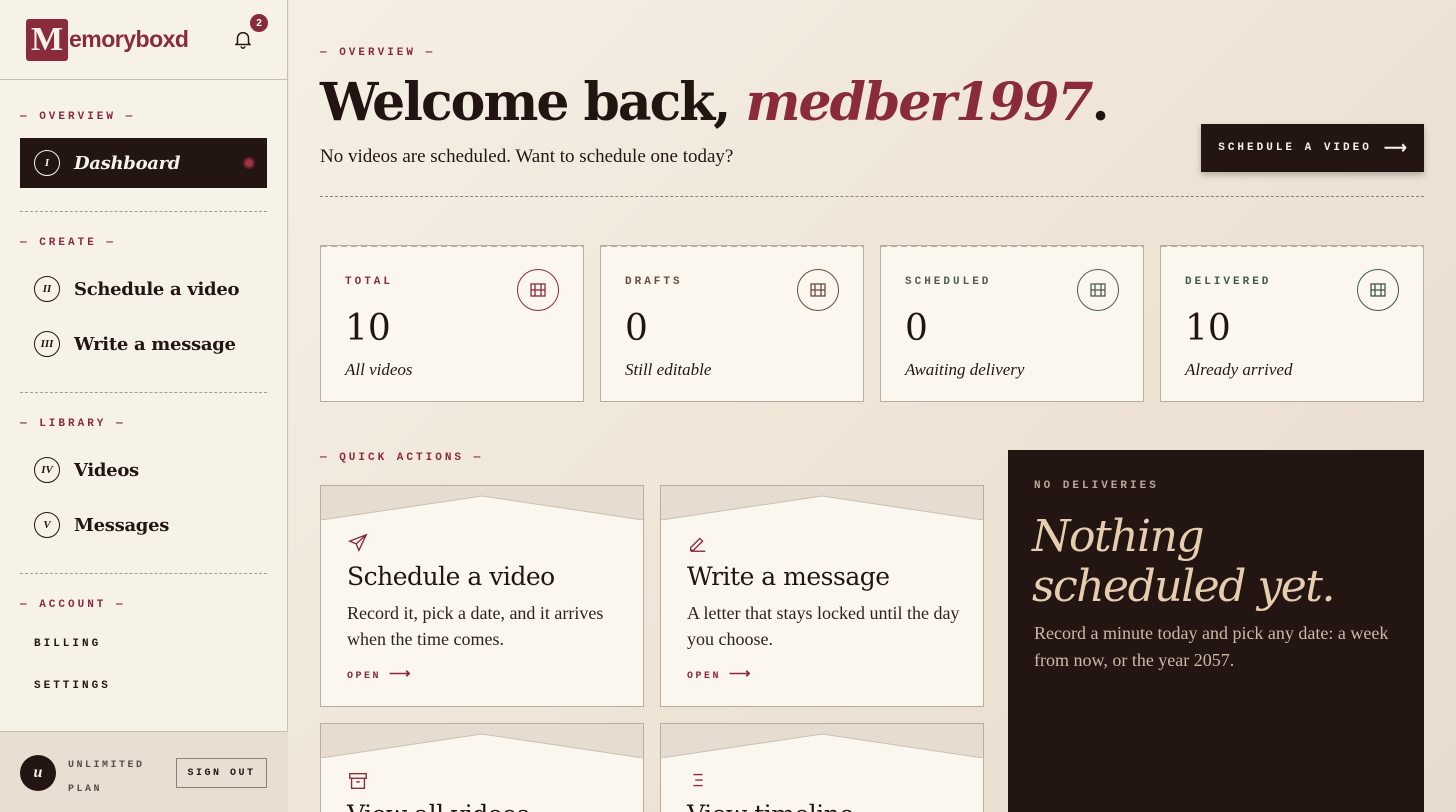  What do you see at coordinates (122, 525) in the screenshot?
I see `sidebar-item-label: Messages` at bounding box center [122, 525].